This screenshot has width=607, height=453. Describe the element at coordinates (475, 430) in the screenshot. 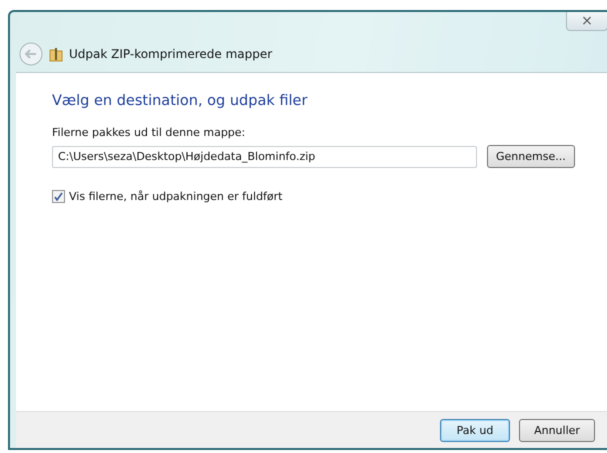

I see `extract-button: Pak ud` at that location.